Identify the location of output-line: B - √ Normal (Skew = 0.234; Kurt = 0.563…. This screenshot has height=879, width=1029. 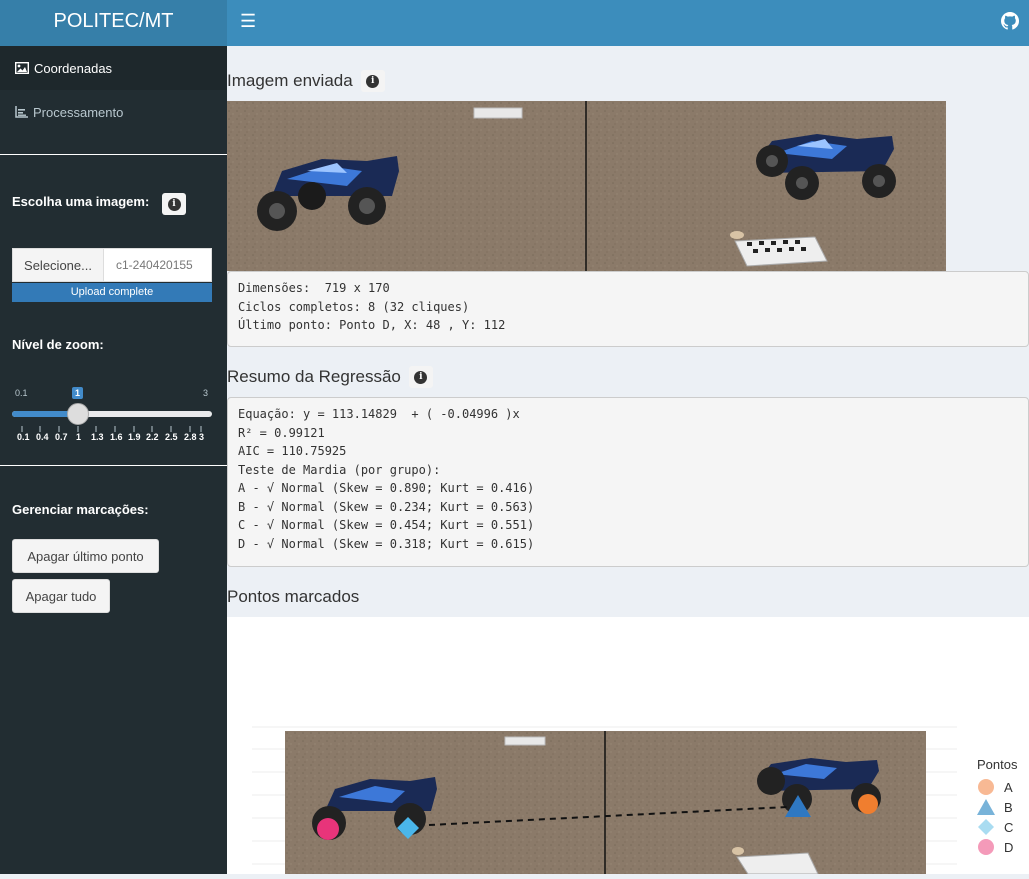
(386, 506).